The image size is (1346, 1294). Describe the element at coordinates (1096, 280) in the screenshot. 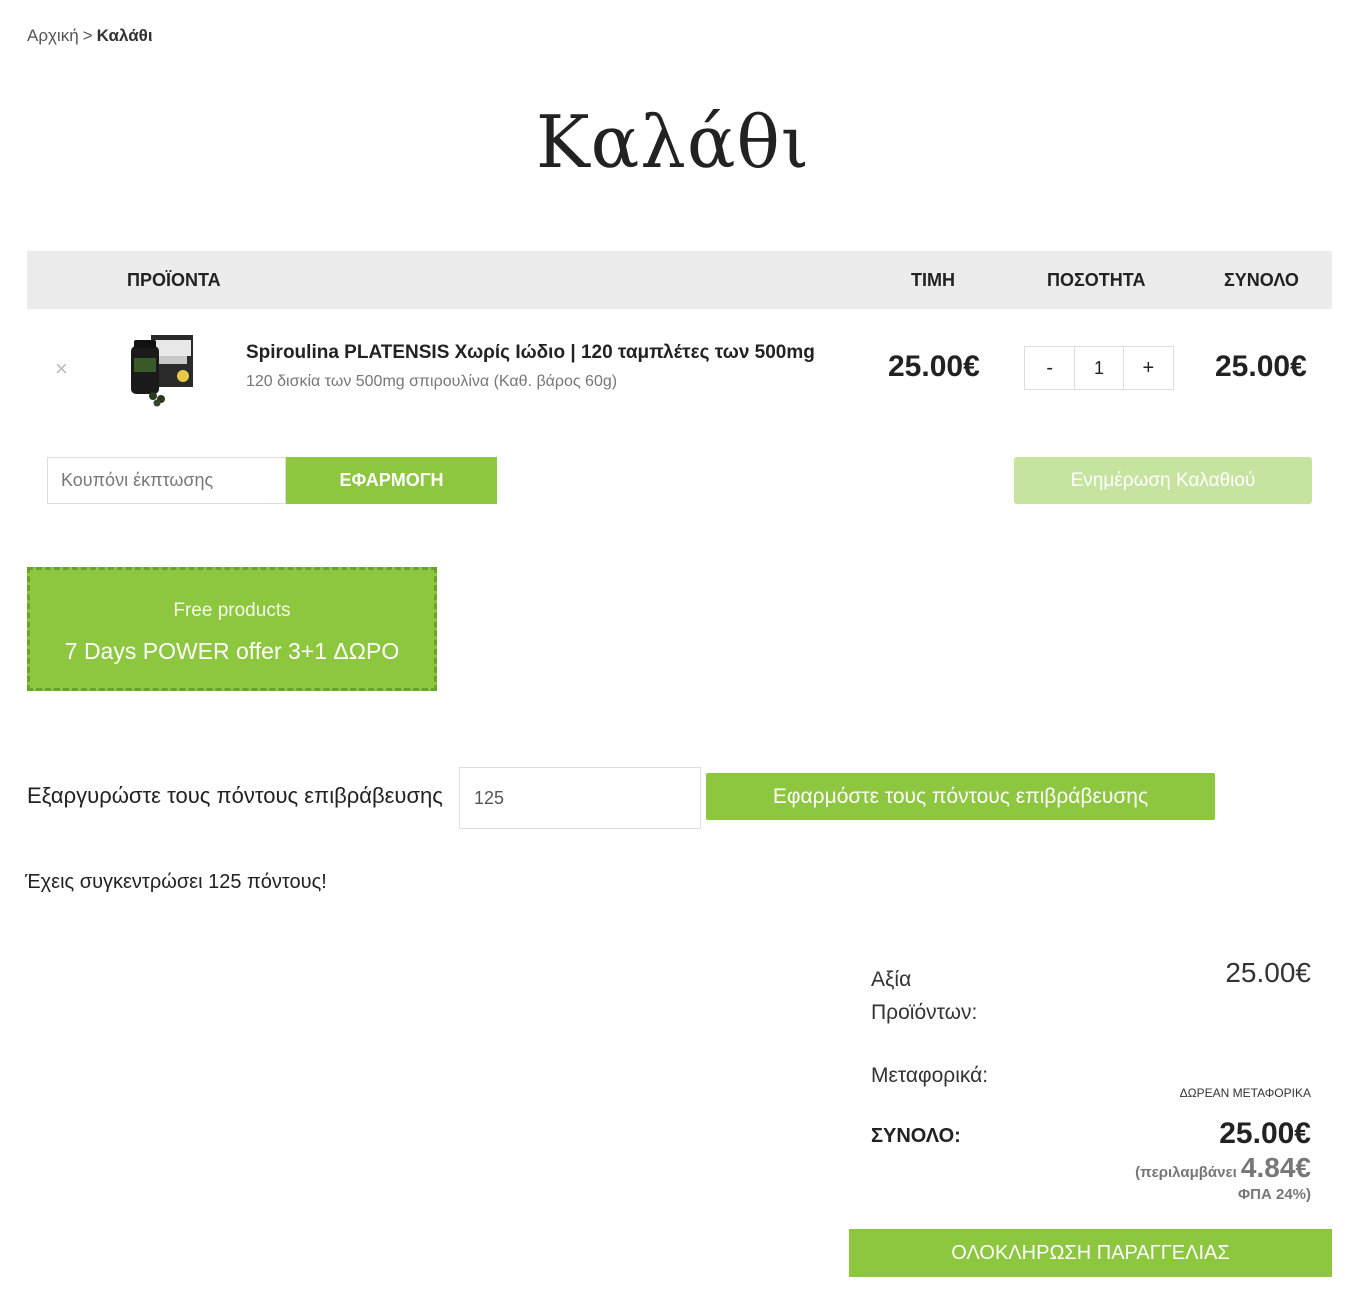

I see `header-quantity: ΠΟΣΟΤΗΤΑ` at that location.